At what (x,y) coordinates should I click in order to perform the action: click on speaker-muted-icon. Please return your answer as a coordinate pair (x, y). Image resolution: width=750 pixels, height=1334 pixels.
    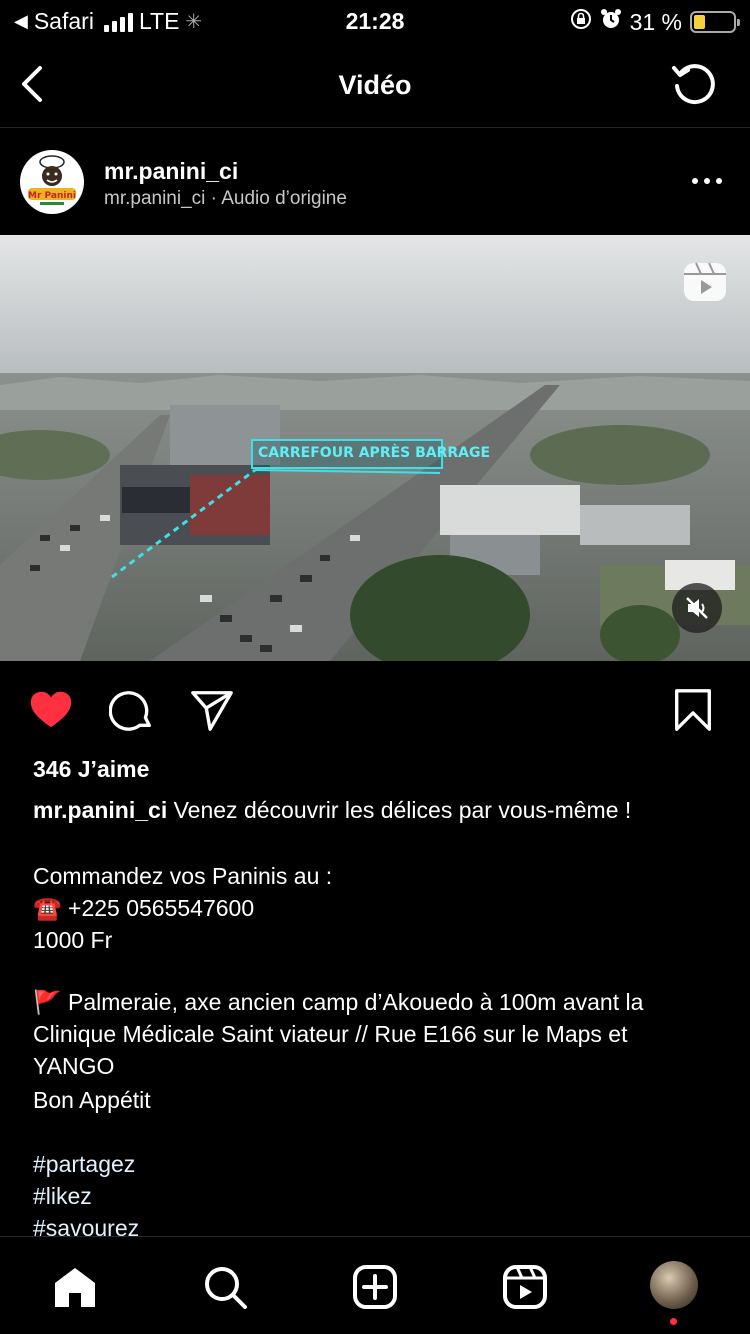
    Looking at the image, I should click on (697, 608).